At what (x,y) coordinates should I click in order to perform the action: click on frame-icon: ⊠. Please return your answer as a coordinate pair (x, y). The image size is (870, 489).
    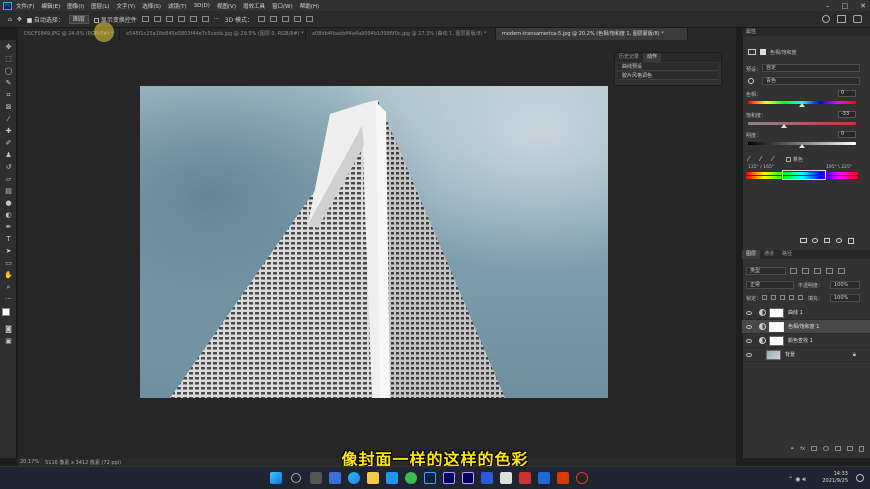
    Looking at the image, I should click on (8, 107).